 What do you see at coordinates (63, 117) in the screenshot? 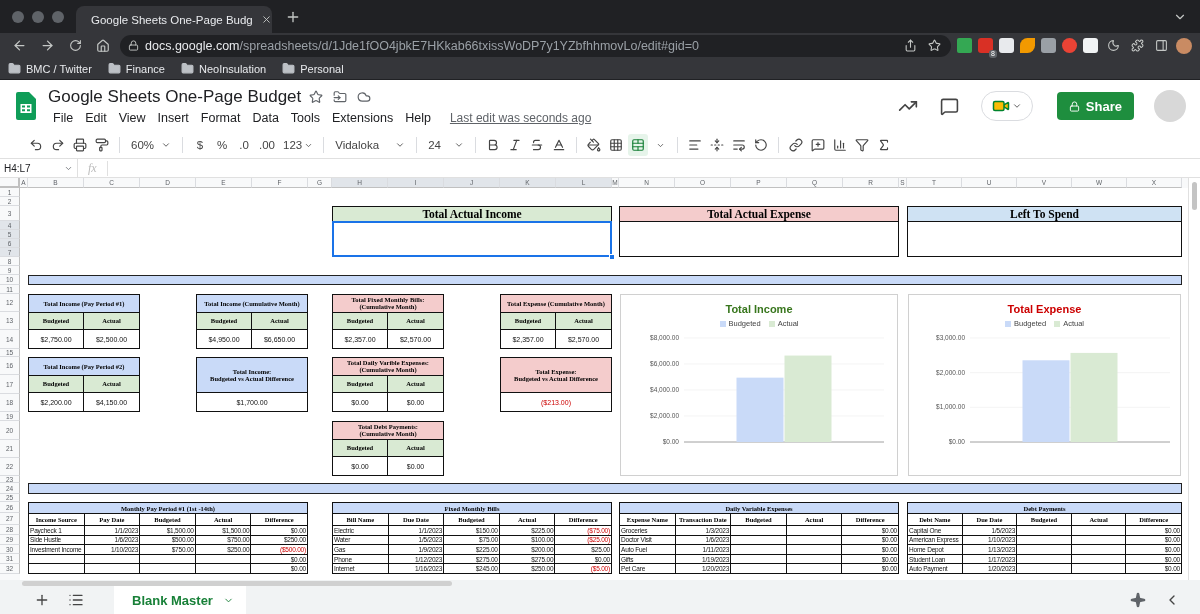
I see `menu-item: File` at bounding box center [63, 117].